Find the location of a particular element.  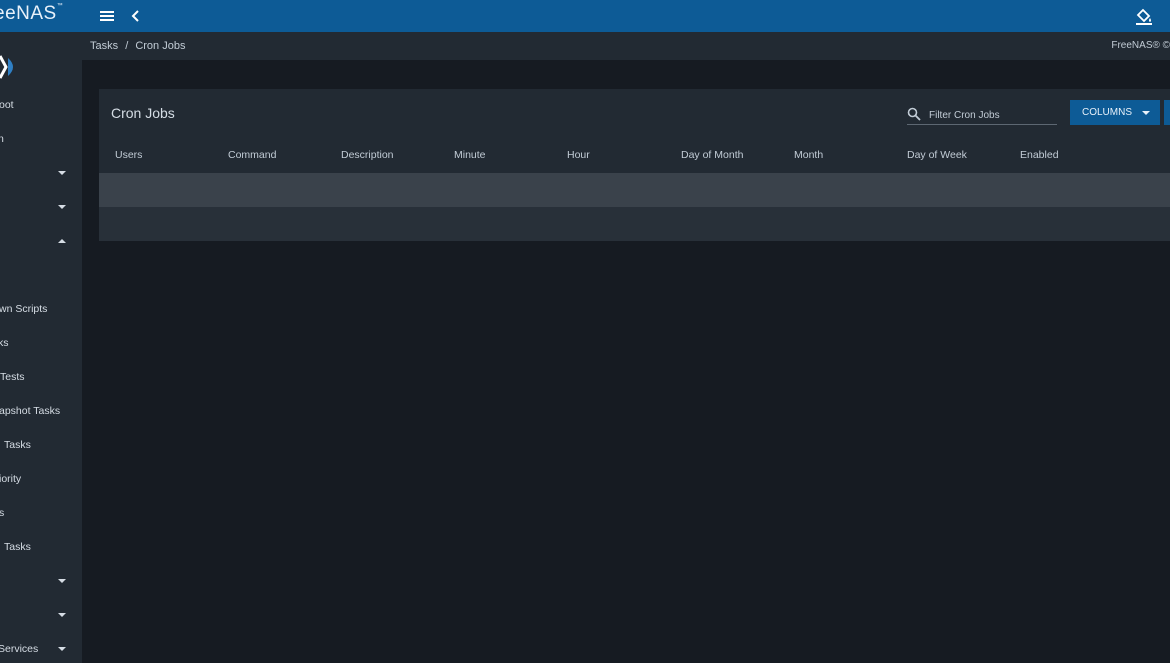

add-button is located at coordinates (1167, 112).